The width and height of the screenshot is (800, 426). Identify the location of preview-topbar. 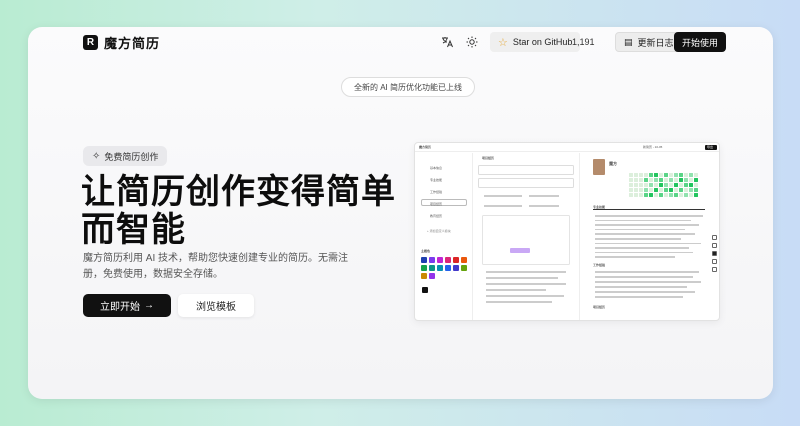
(567, 147).